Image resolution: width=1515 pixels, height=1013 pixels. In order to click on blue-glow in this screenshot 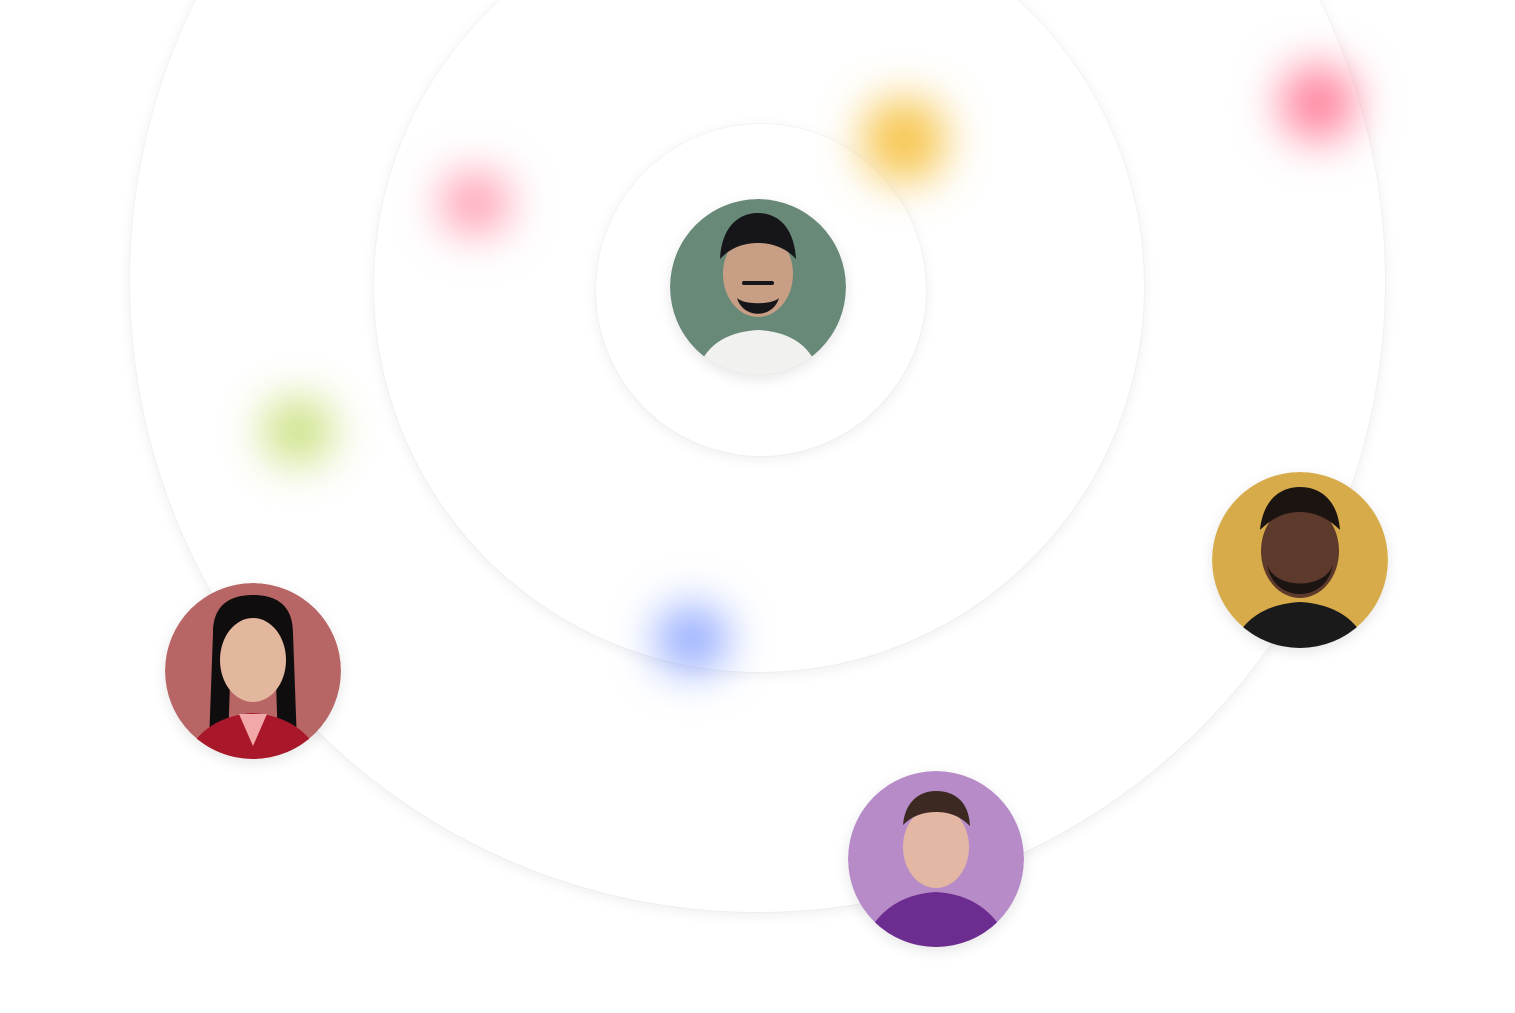, I will do `click(692, 639)`.